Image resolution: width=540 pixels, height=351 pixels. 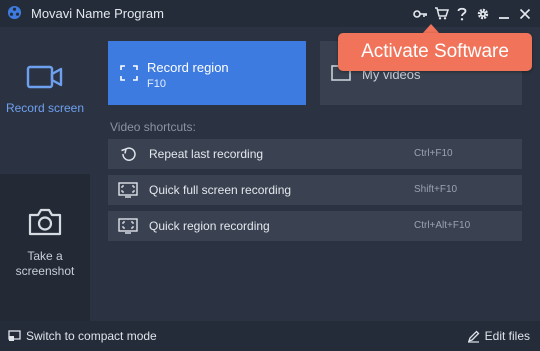 I want to click on close-icon, so click(x=525, y=14).